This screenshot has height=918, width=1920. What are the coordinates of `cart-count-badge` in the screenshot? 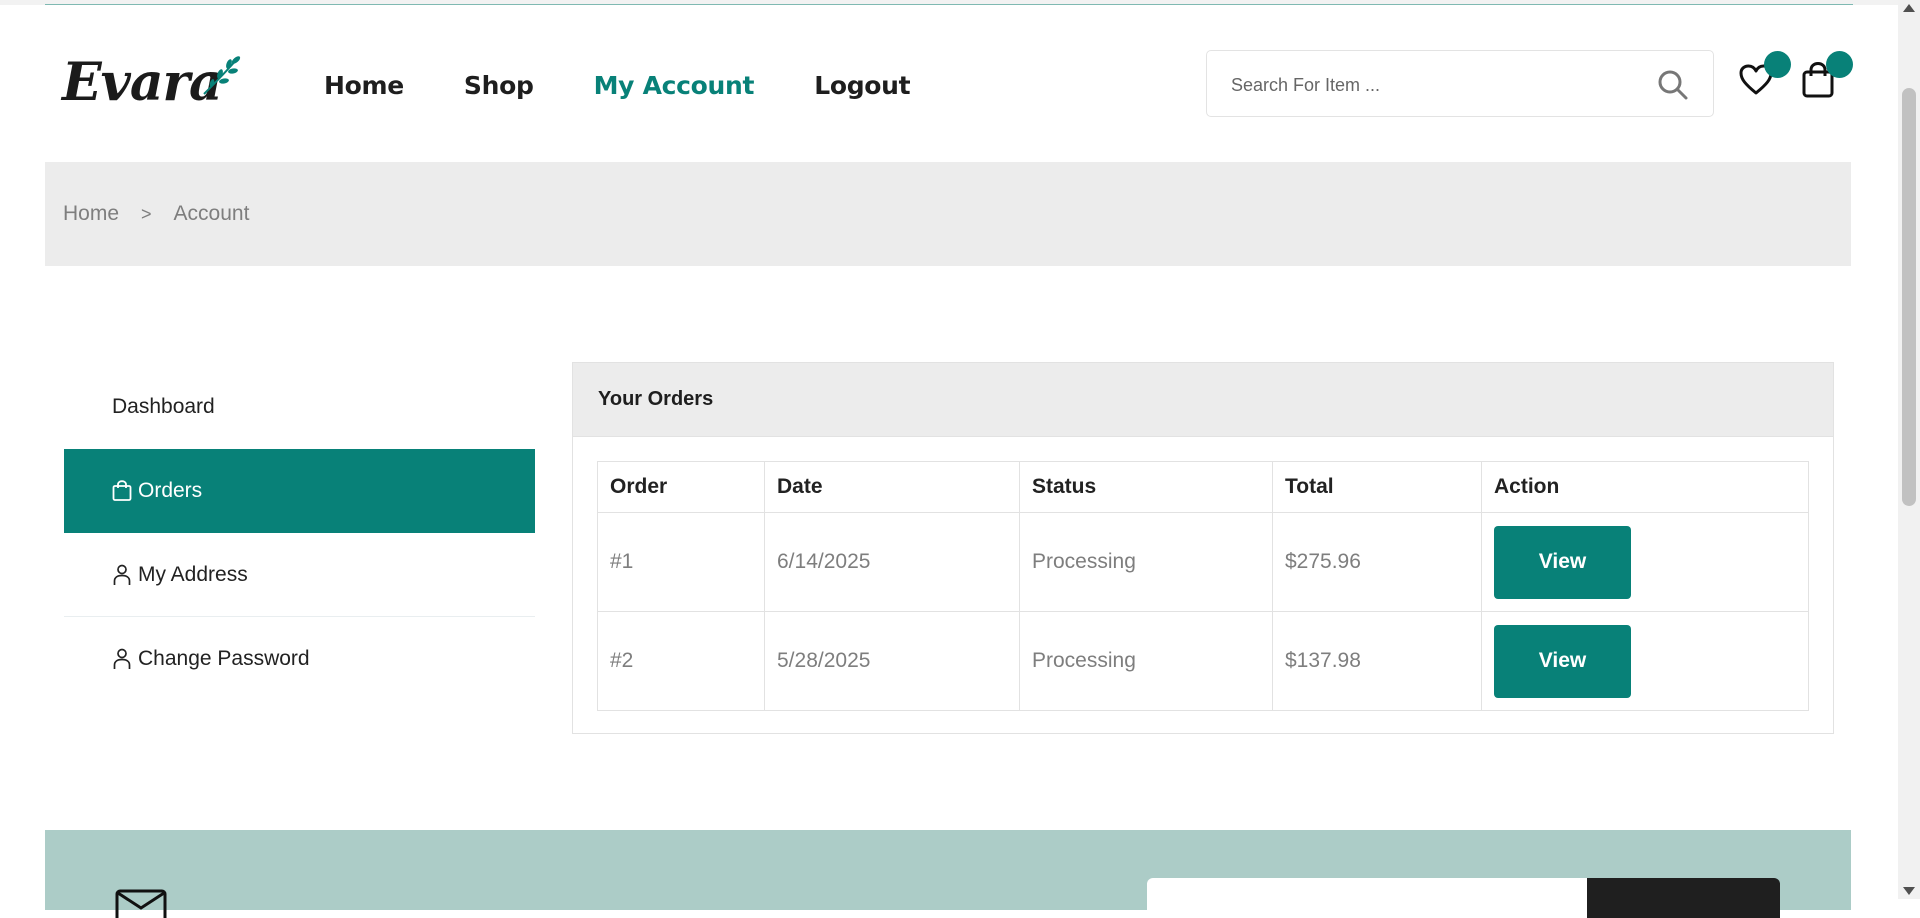 It's located at (1839, 64).